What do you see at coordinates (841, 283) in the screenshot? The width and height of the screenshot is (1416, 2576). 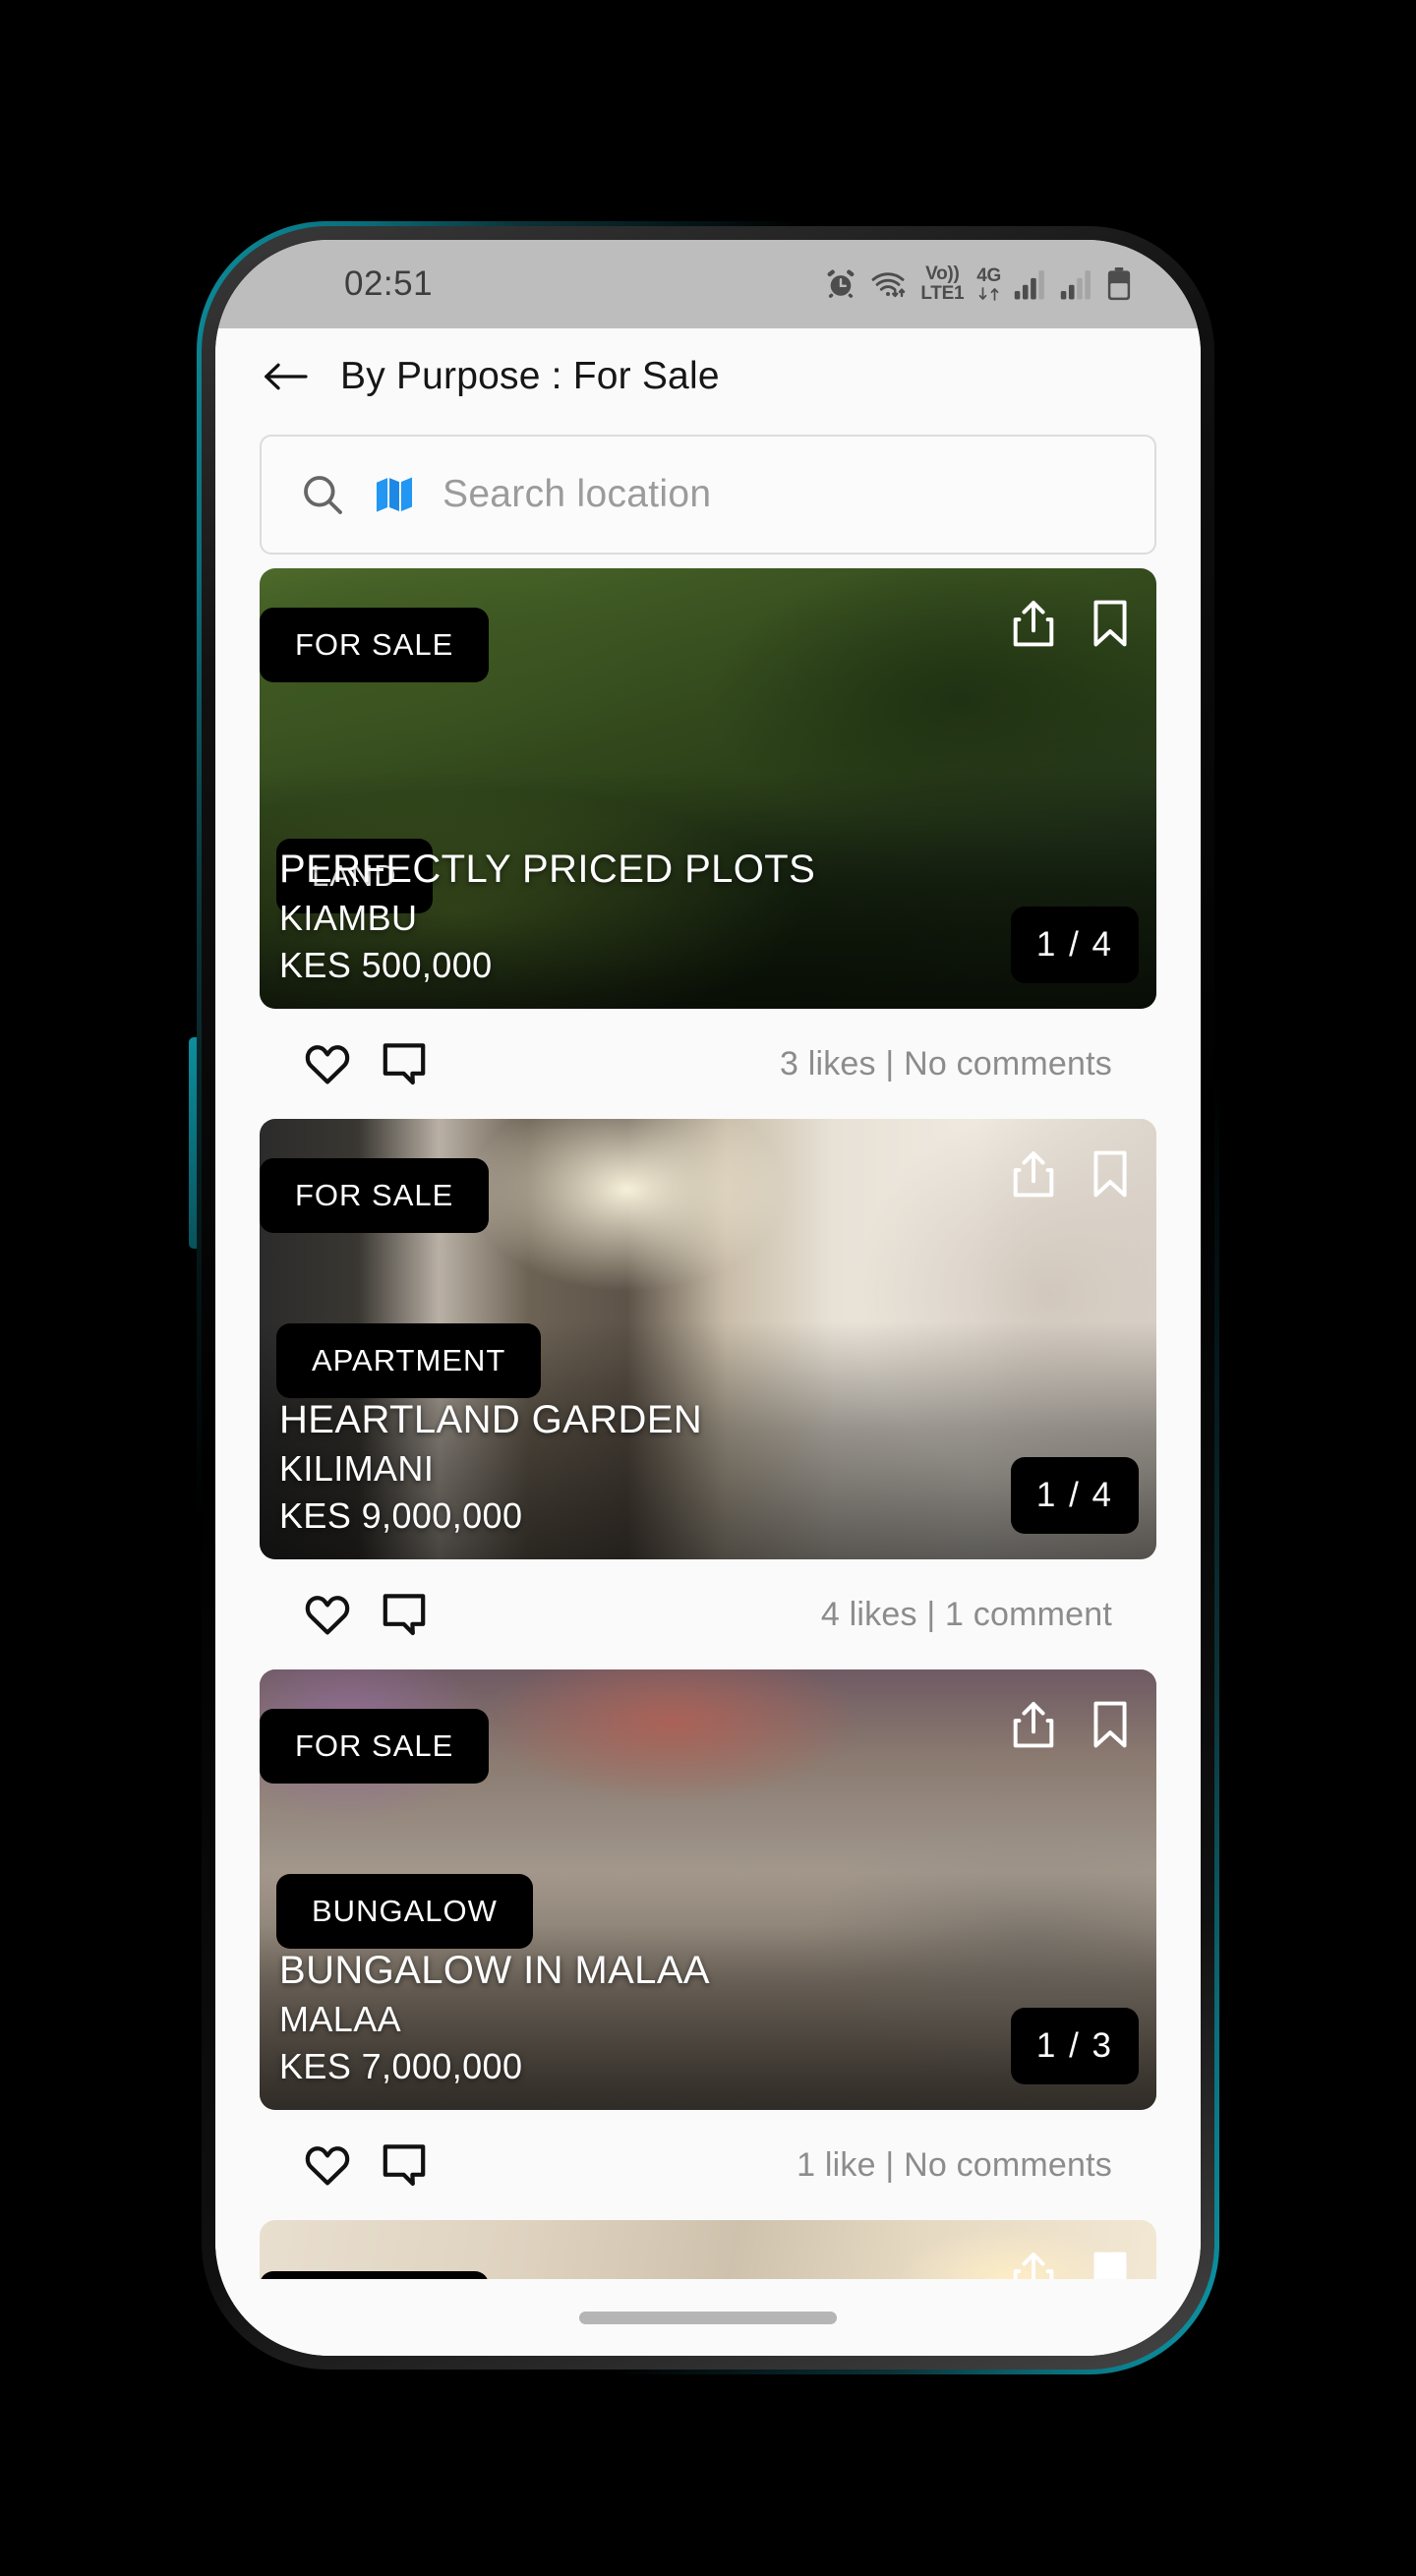 I see `alarm-clock-icon` at bounding box center [841, 283].